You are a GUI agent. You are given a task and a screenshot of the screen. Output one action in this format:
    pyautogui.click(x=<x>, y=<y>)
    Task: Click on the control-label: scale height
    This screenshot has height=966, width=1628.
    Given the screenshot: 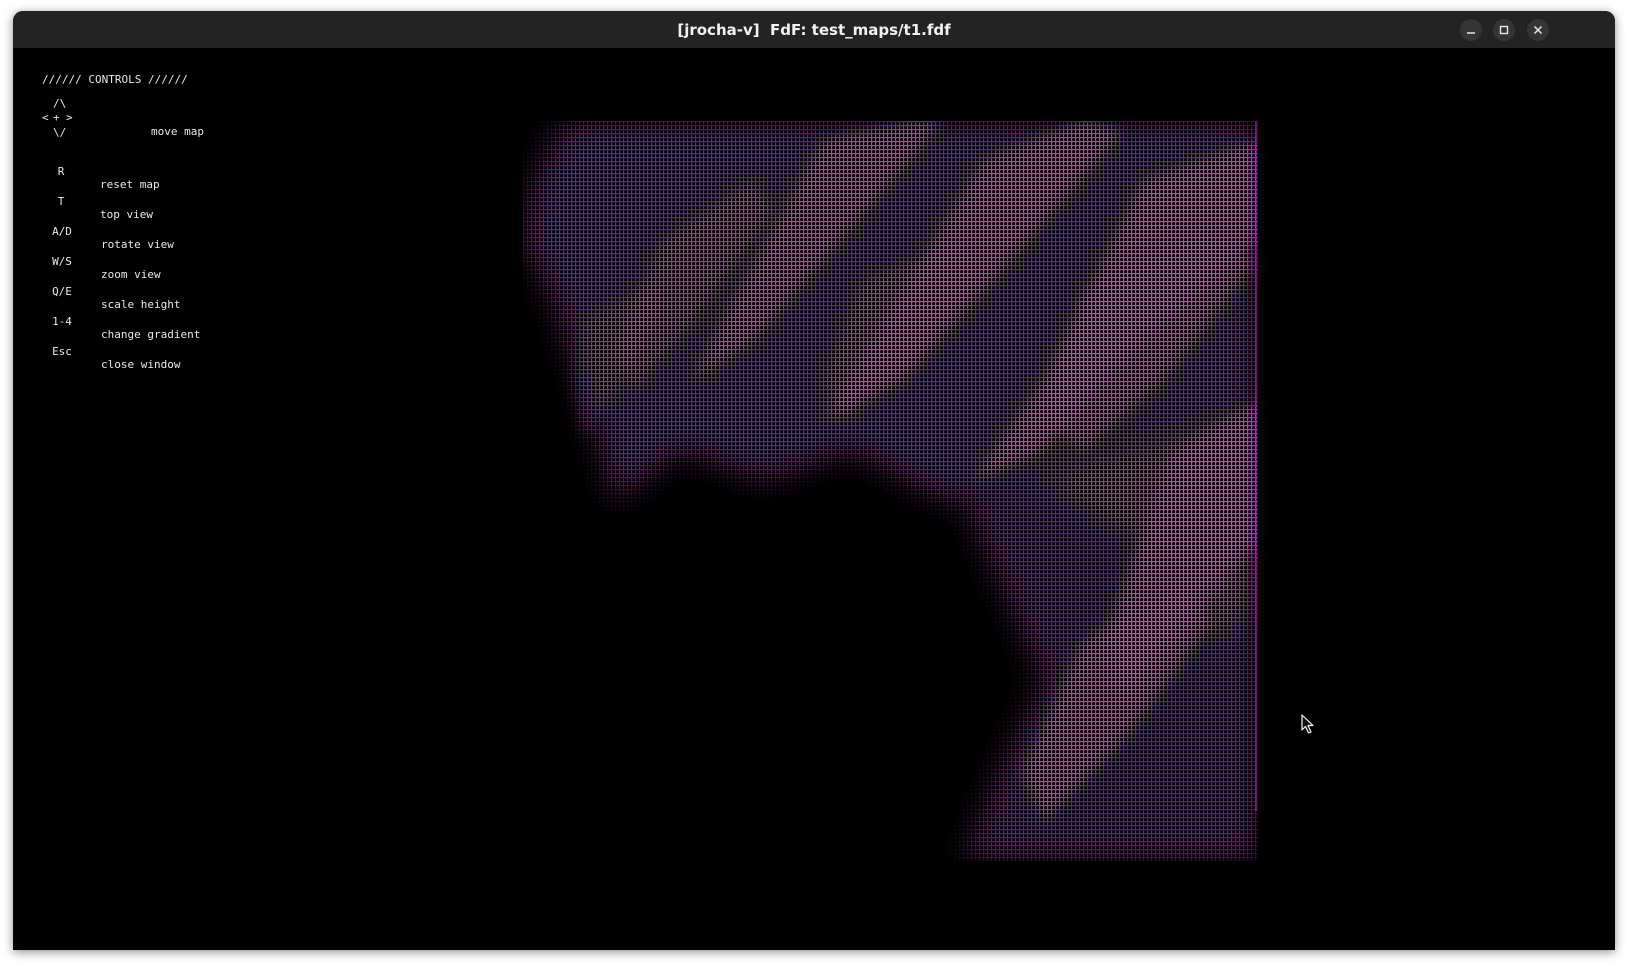 What is the action you would take?
    pyautogui.click(x=141, y=304)
    